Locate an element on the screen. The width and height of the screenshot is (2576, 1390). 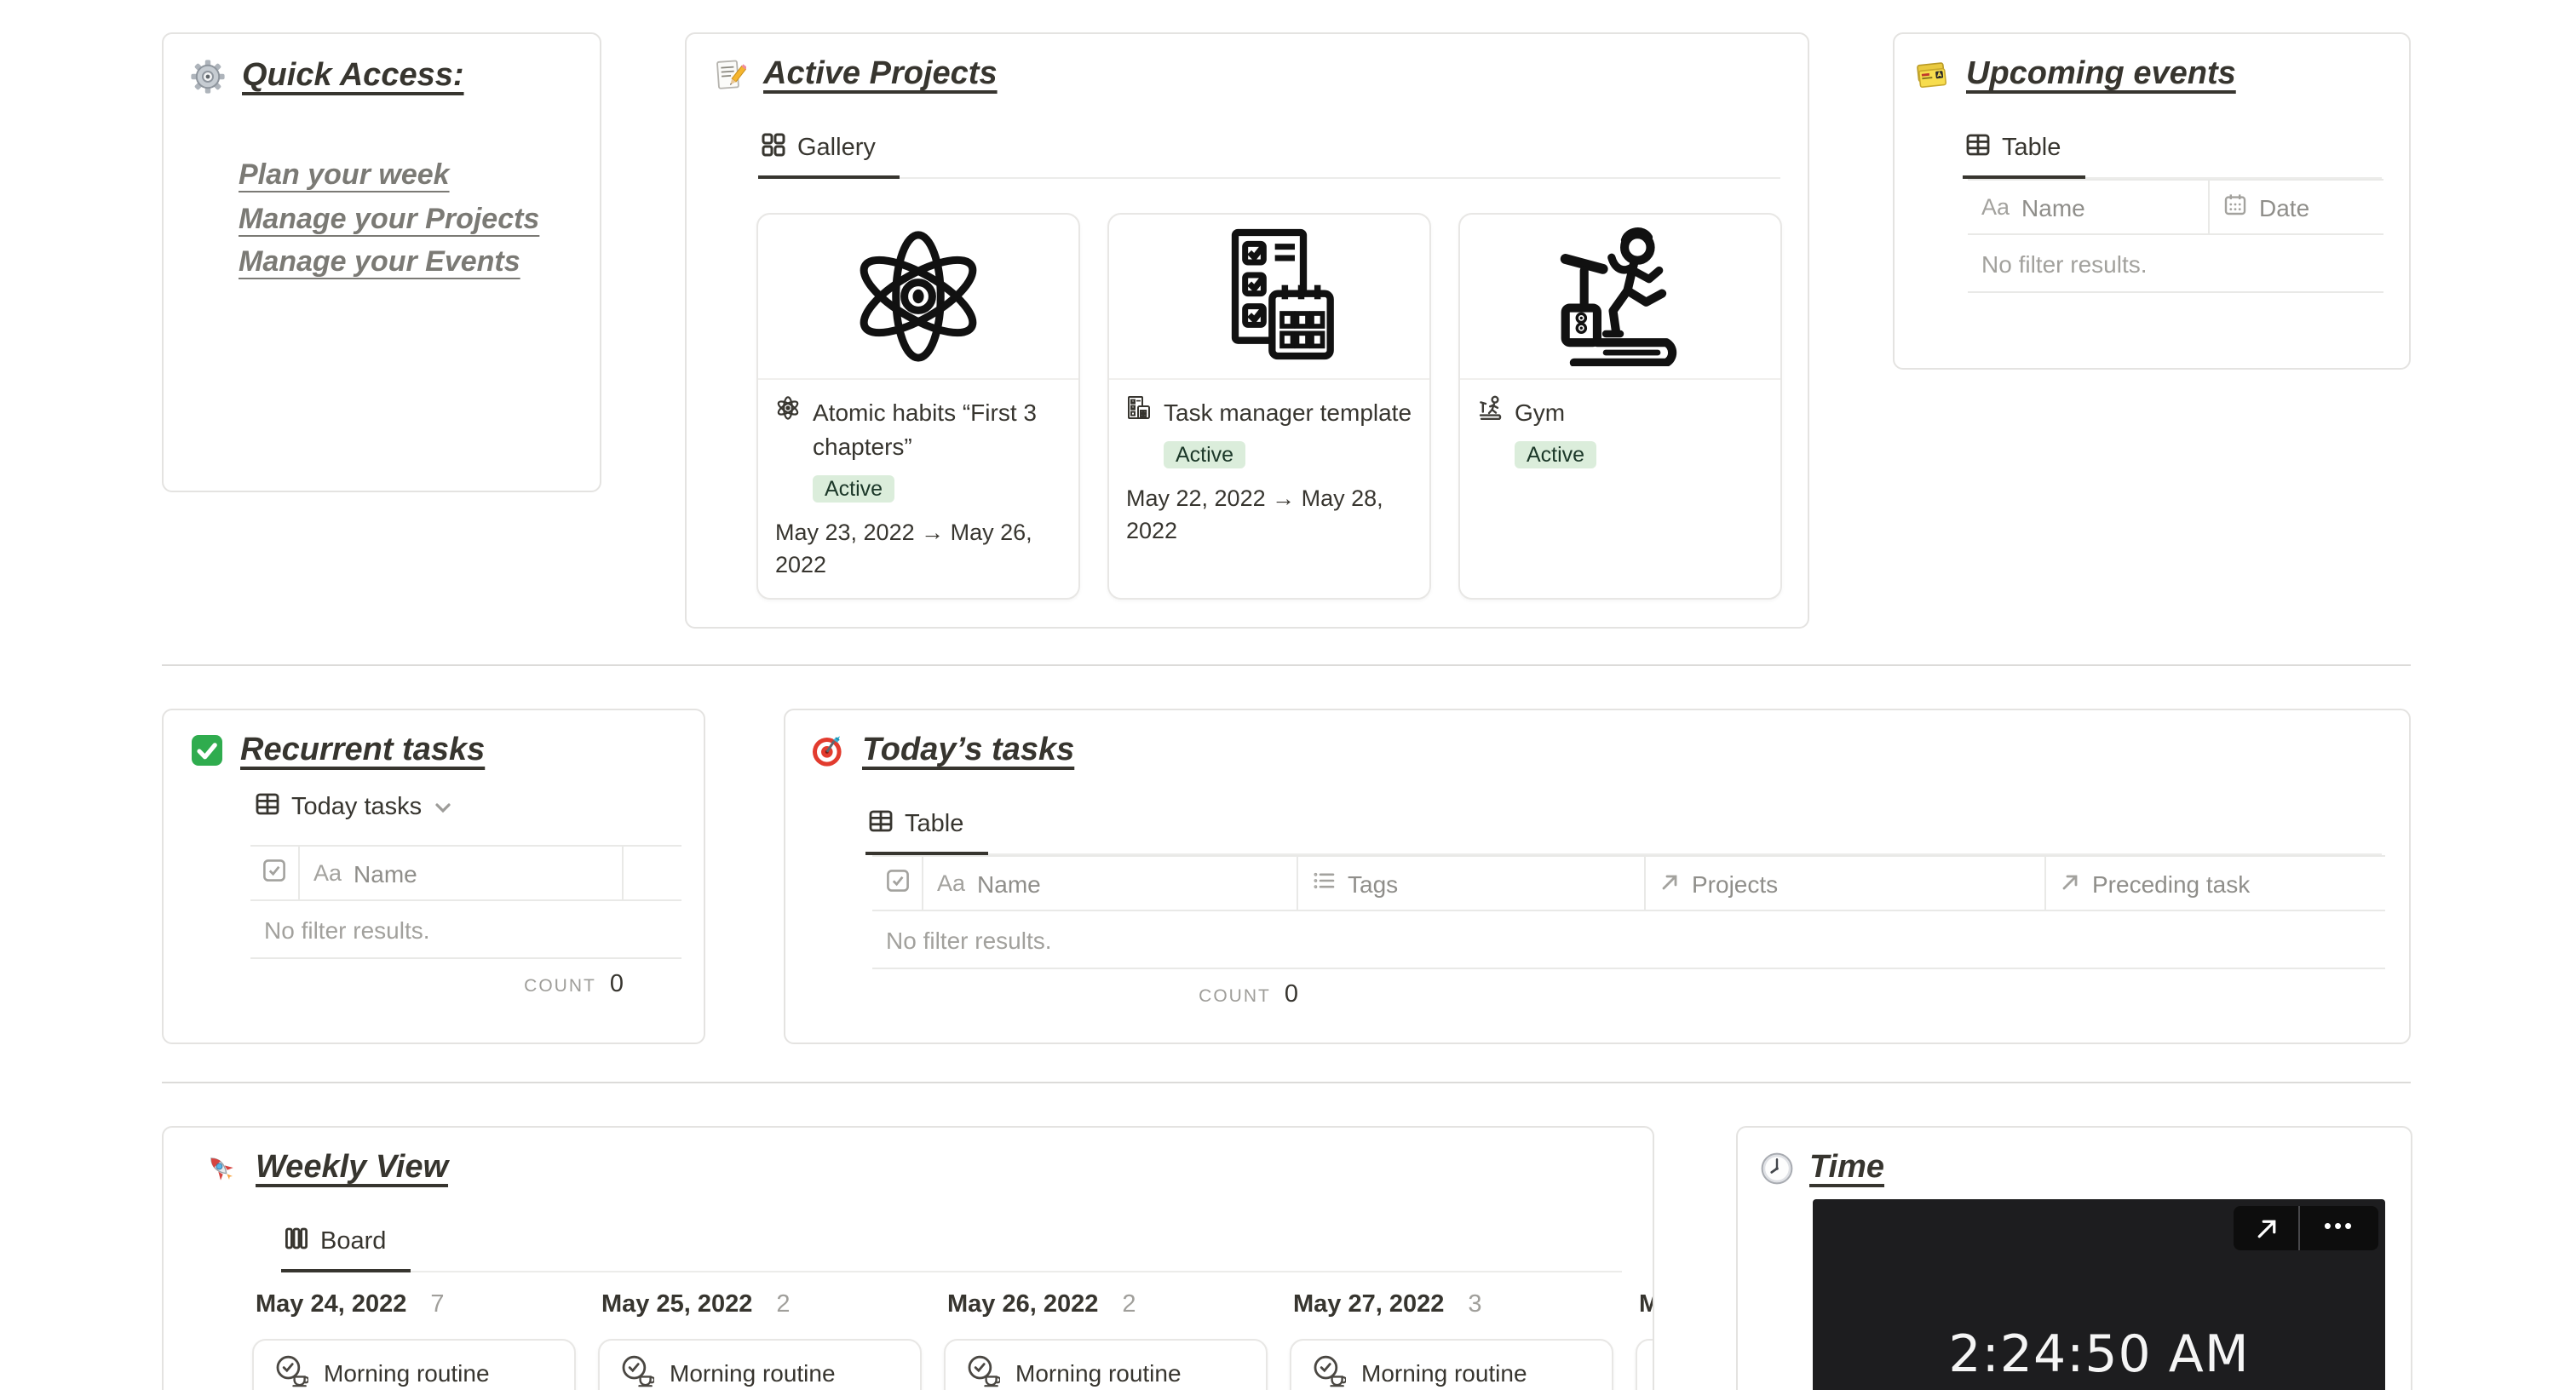
board-column-date: May 25, 2022 is located at coordinates (676, 1304).